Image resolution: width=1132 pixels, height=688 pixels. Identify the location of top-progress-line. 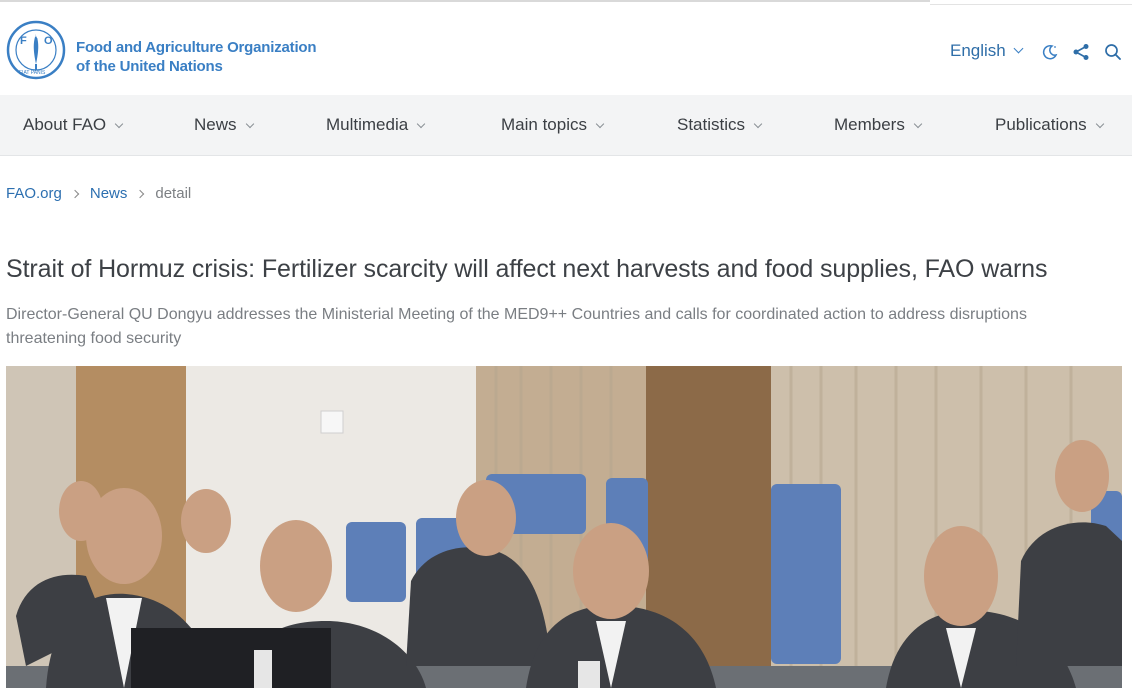
(465, 1).